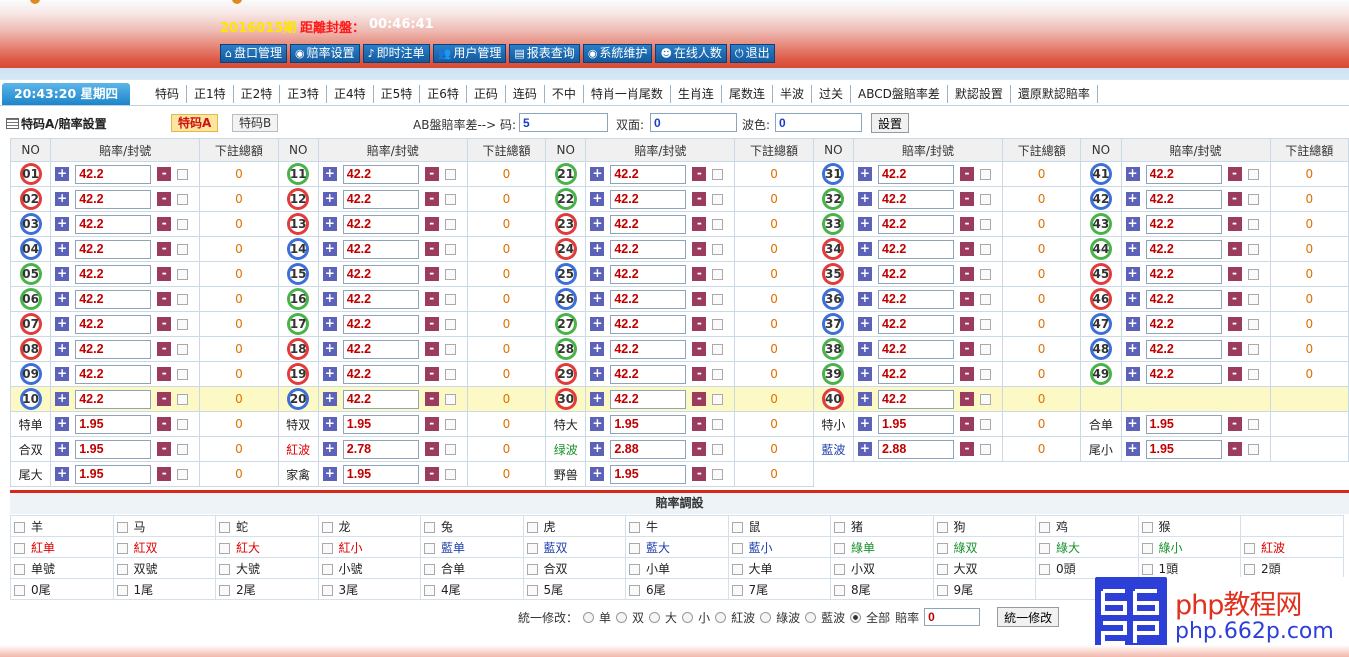 This screenshot has width=1349, height=657. I want to click on double-side-input, so click(693, 122).